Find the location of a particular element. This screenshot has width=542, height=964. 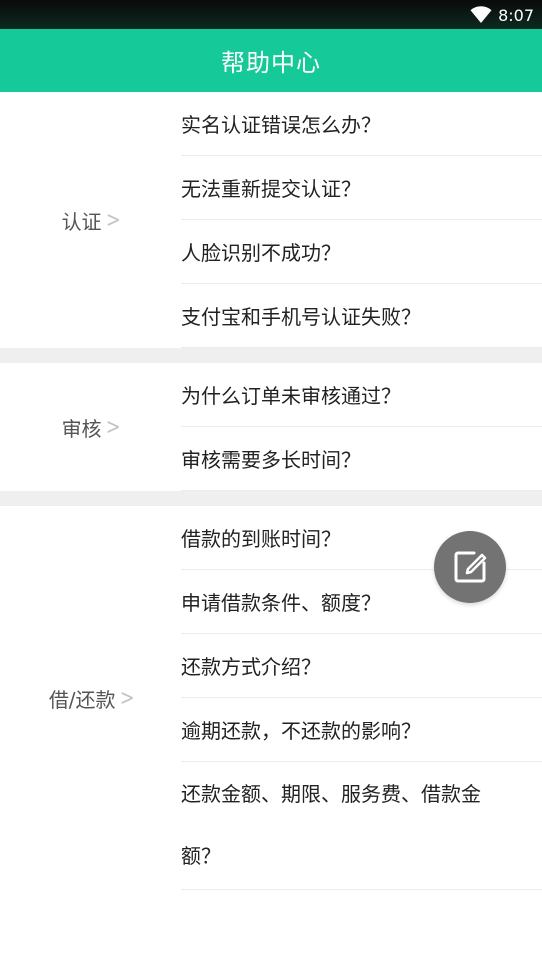

section-label: 审核 > is located at coordinates (90, 427).